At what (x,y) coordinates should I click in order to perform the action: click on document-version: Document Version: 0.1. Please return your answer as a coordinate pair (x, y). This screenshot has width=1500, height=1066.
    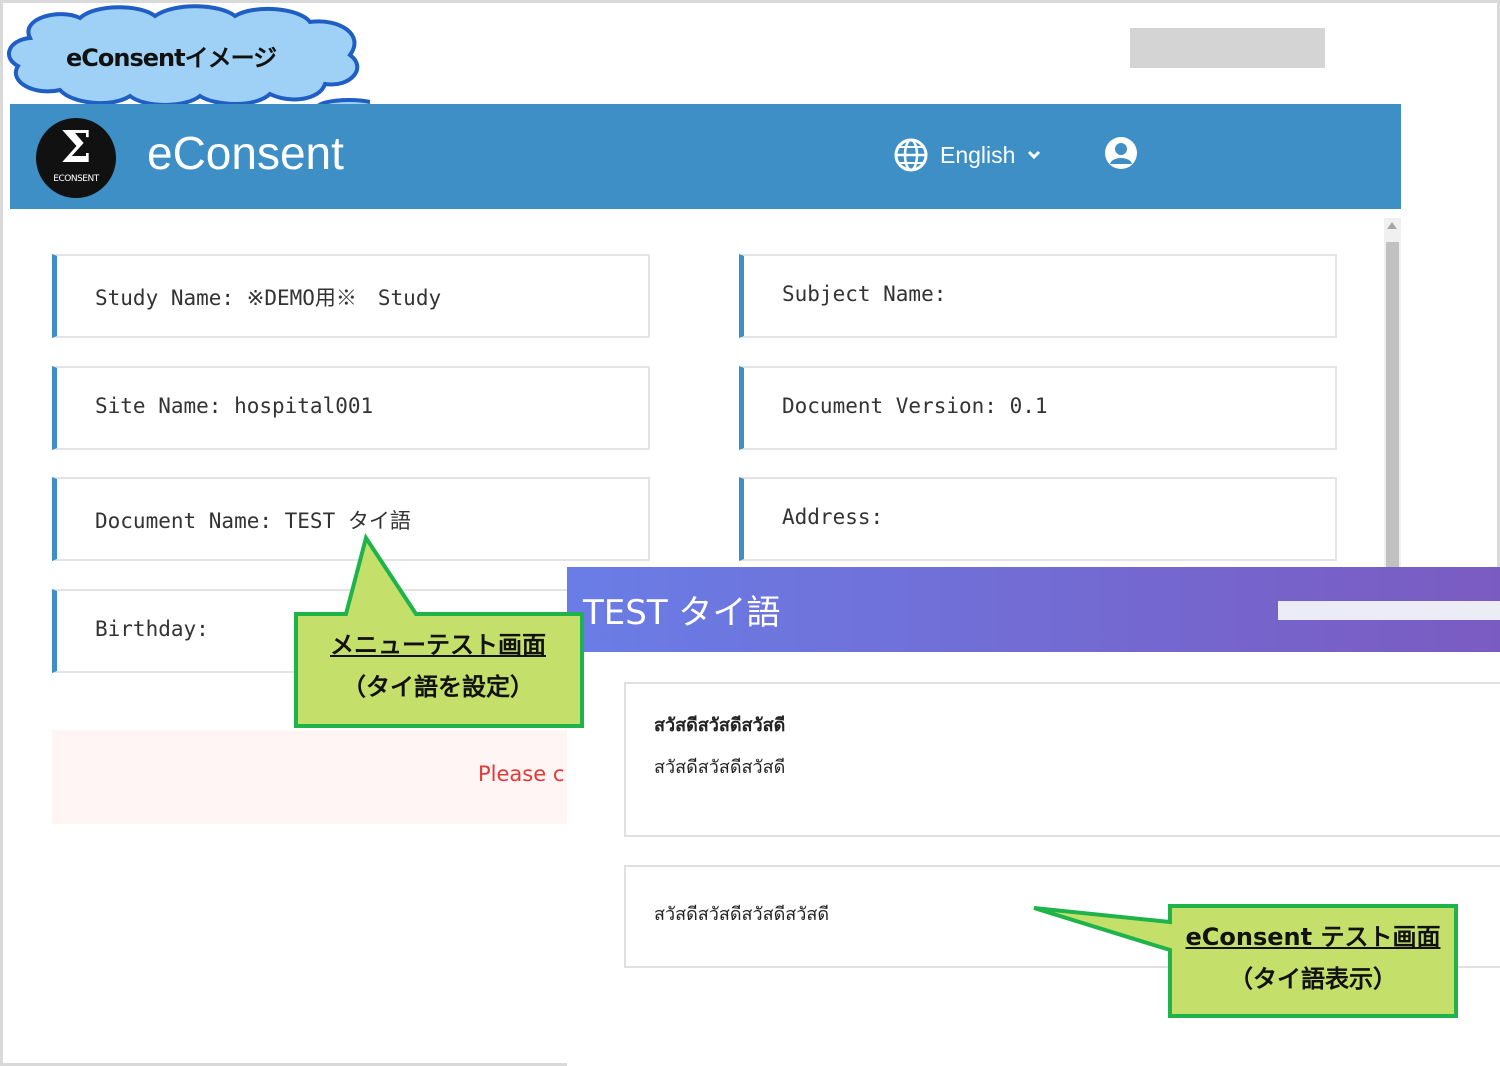
    Looking at the image, I should click on (915, 406).